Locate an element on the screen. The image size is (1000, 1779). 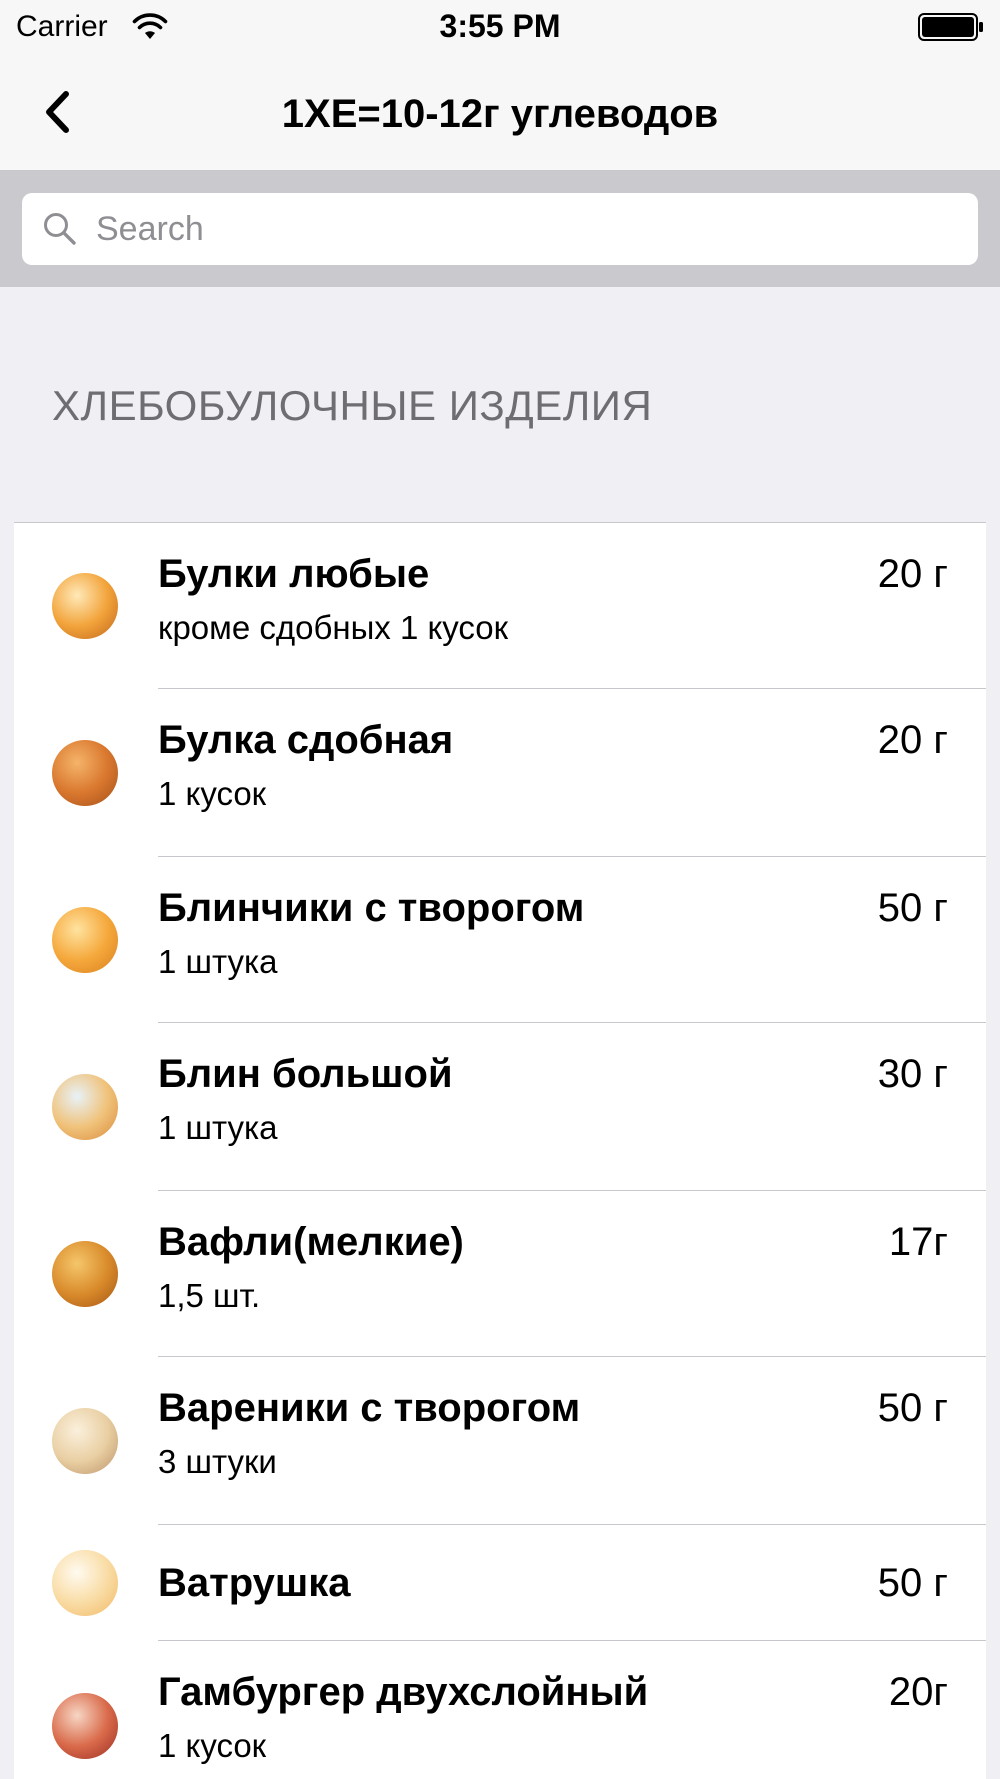
item-title: Вареники с творогом is located at coordinates (369, 1408).